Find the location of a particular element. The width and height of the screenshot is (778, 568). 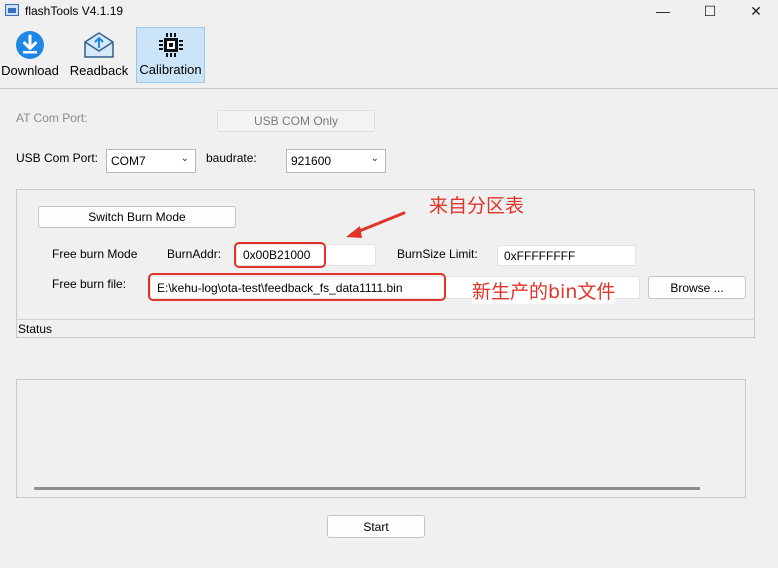

burn-file-highlight is located at coordinates (297, 287).